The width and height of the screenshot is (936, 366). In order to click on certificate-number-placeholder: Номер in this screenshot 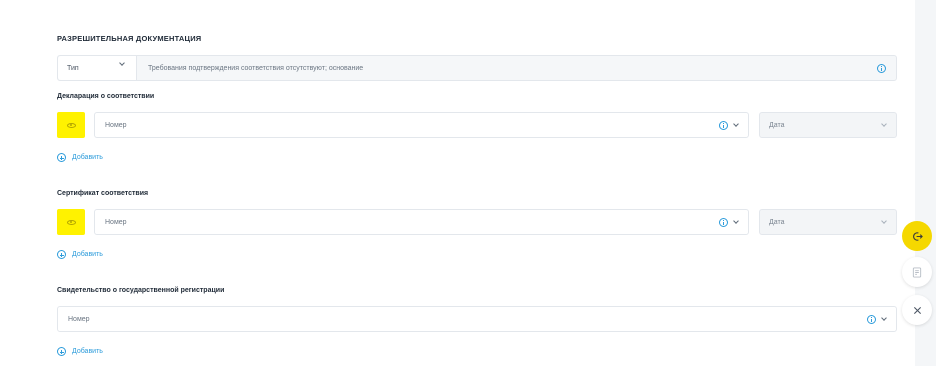, I will do `click(116, 222)`.